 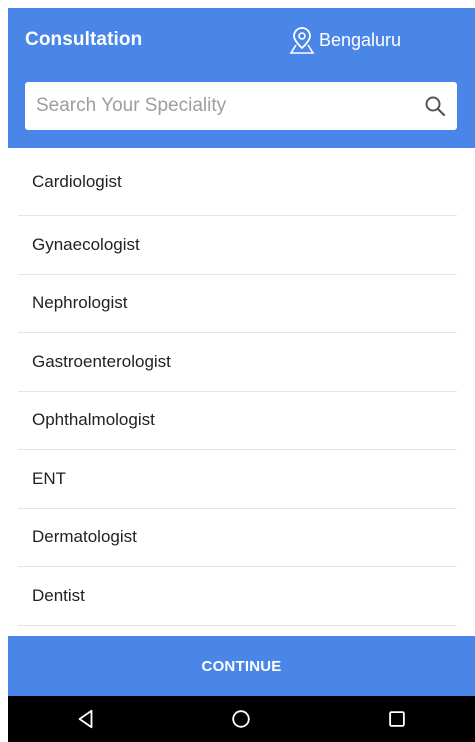 What do you see at coordinates (237, 421) in the screenshot?
I see `list-item-ophthalmologist: Ophthalmologist` at bounding box center [237, 421].